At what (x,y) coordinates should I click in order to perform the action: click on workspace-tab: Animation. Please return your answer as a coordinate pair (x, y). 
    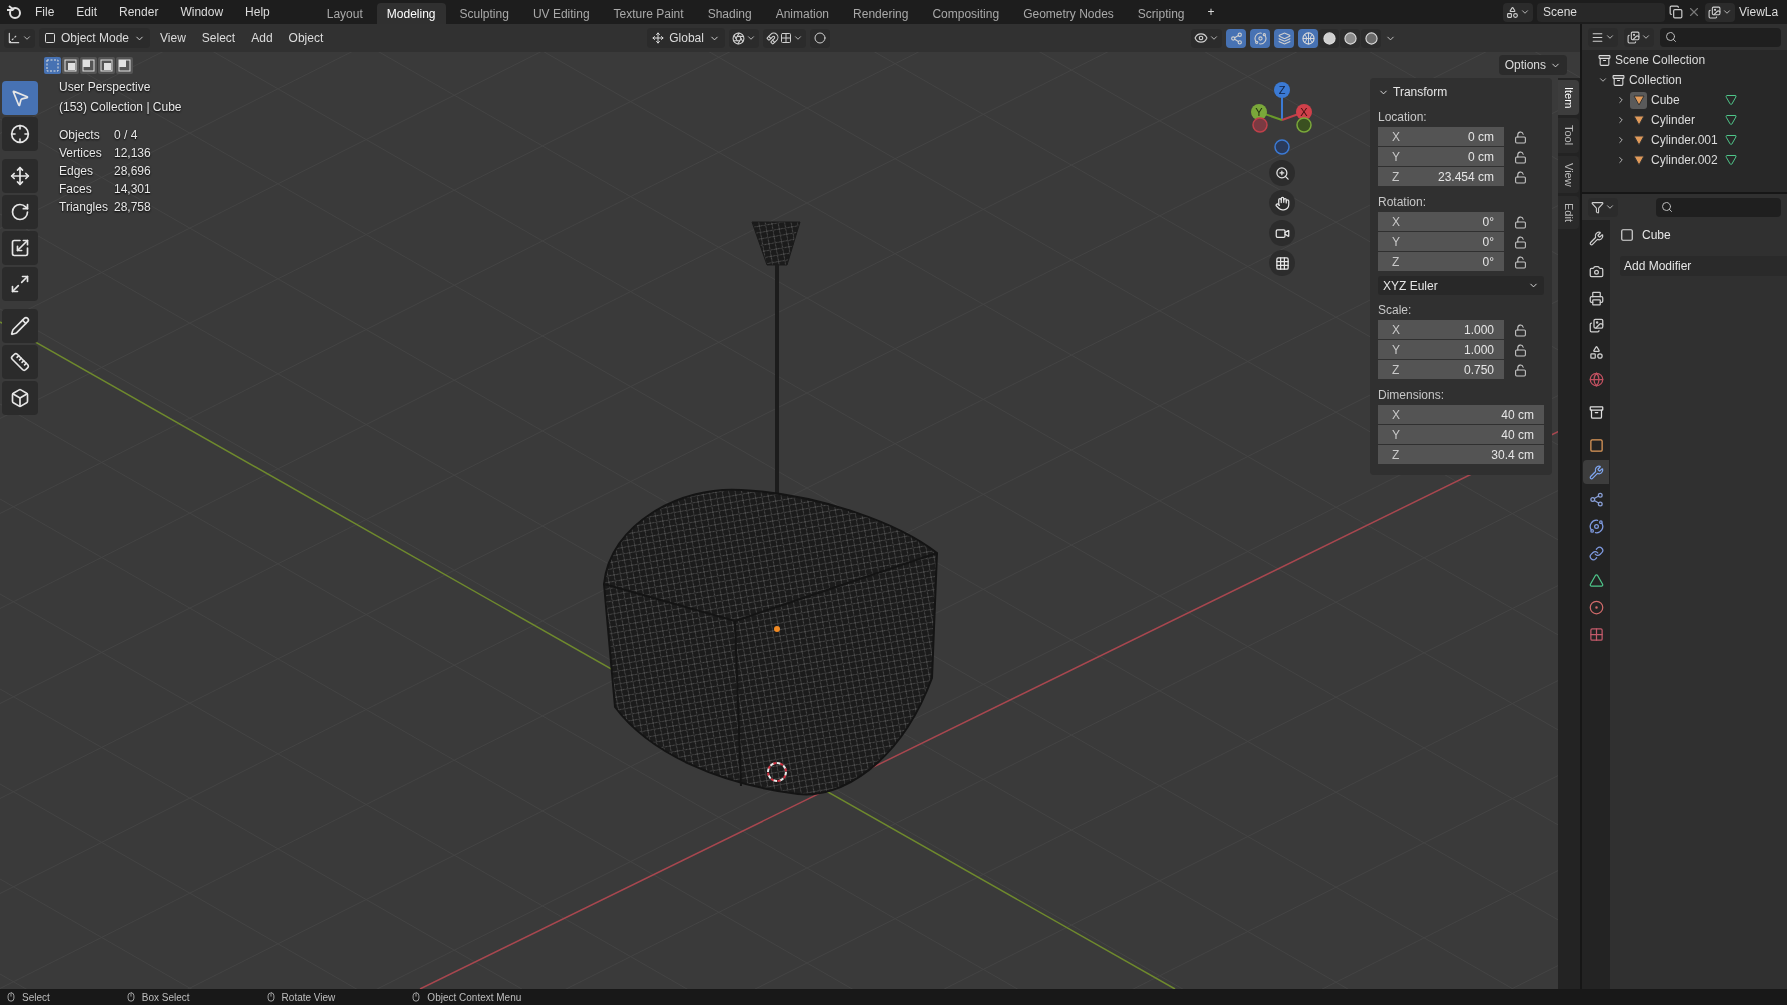
    Looking at the image, I should click on (802, 13).